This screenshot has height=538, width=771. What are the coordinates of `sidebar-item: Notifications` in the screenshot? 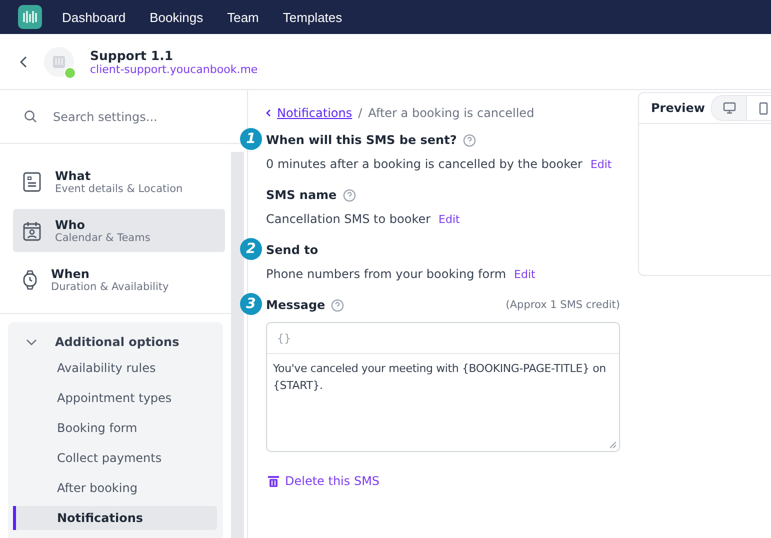 It's located at (115, 518).